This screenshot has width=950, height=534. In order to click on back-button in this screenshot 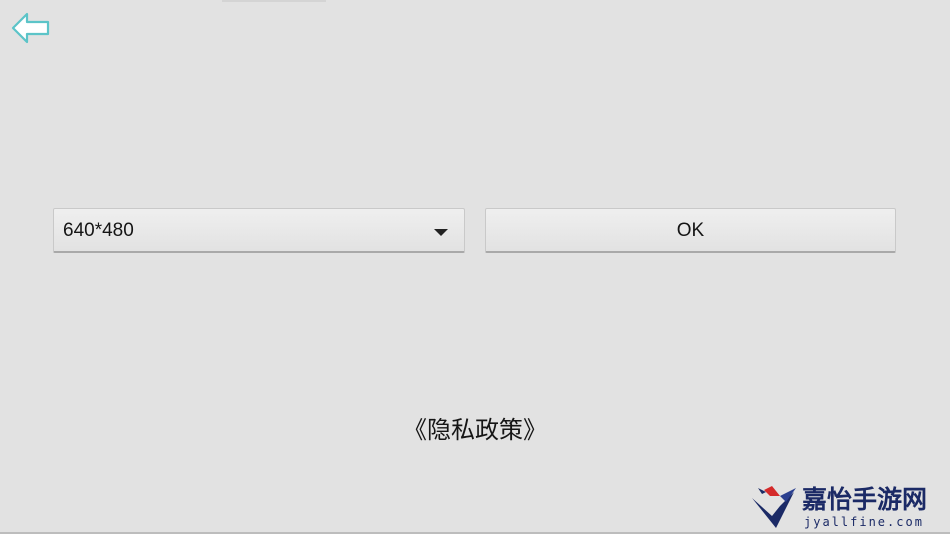, I will do `click(31, 28)`.